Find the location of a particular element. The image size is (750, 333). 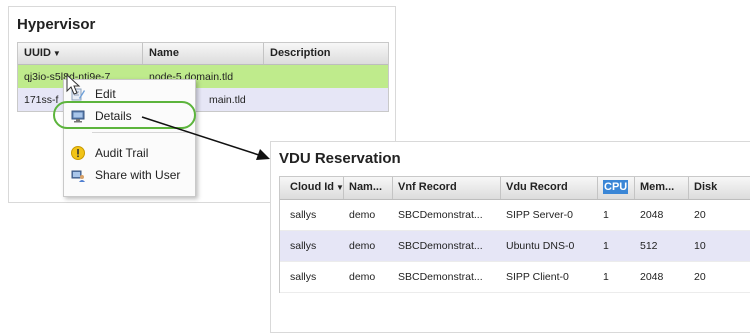

column-header-uuid: UUID ▼ is located at coordinates (80, 53).